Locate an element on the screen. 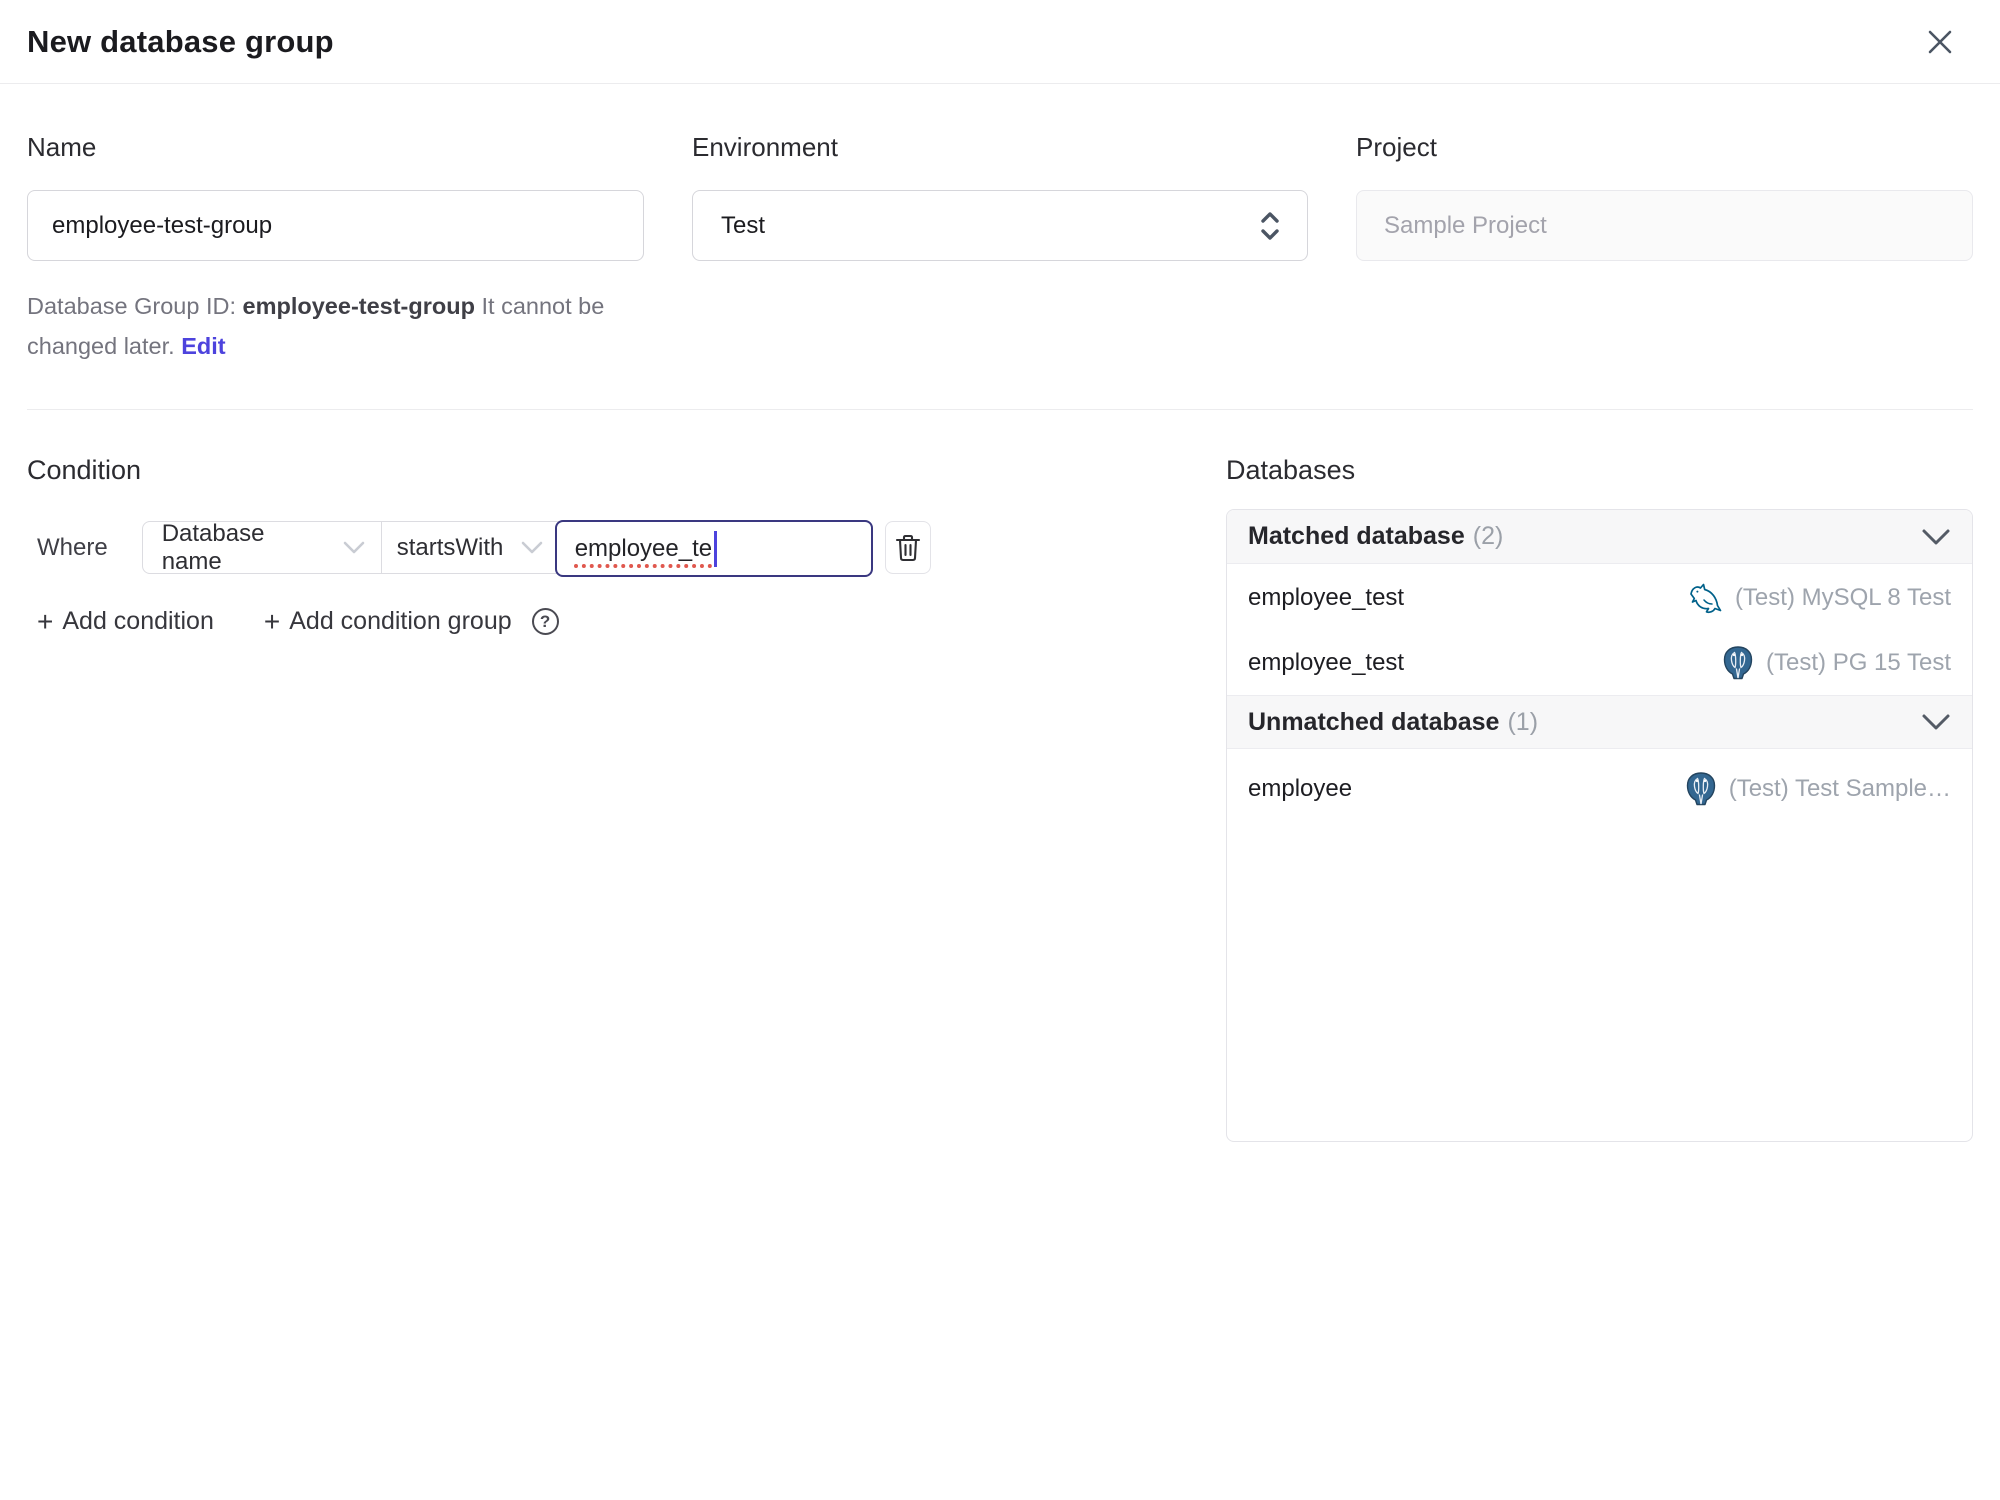 This screenshot has width=2000, height=1500. text-caret is located at coordinates (716, 548).